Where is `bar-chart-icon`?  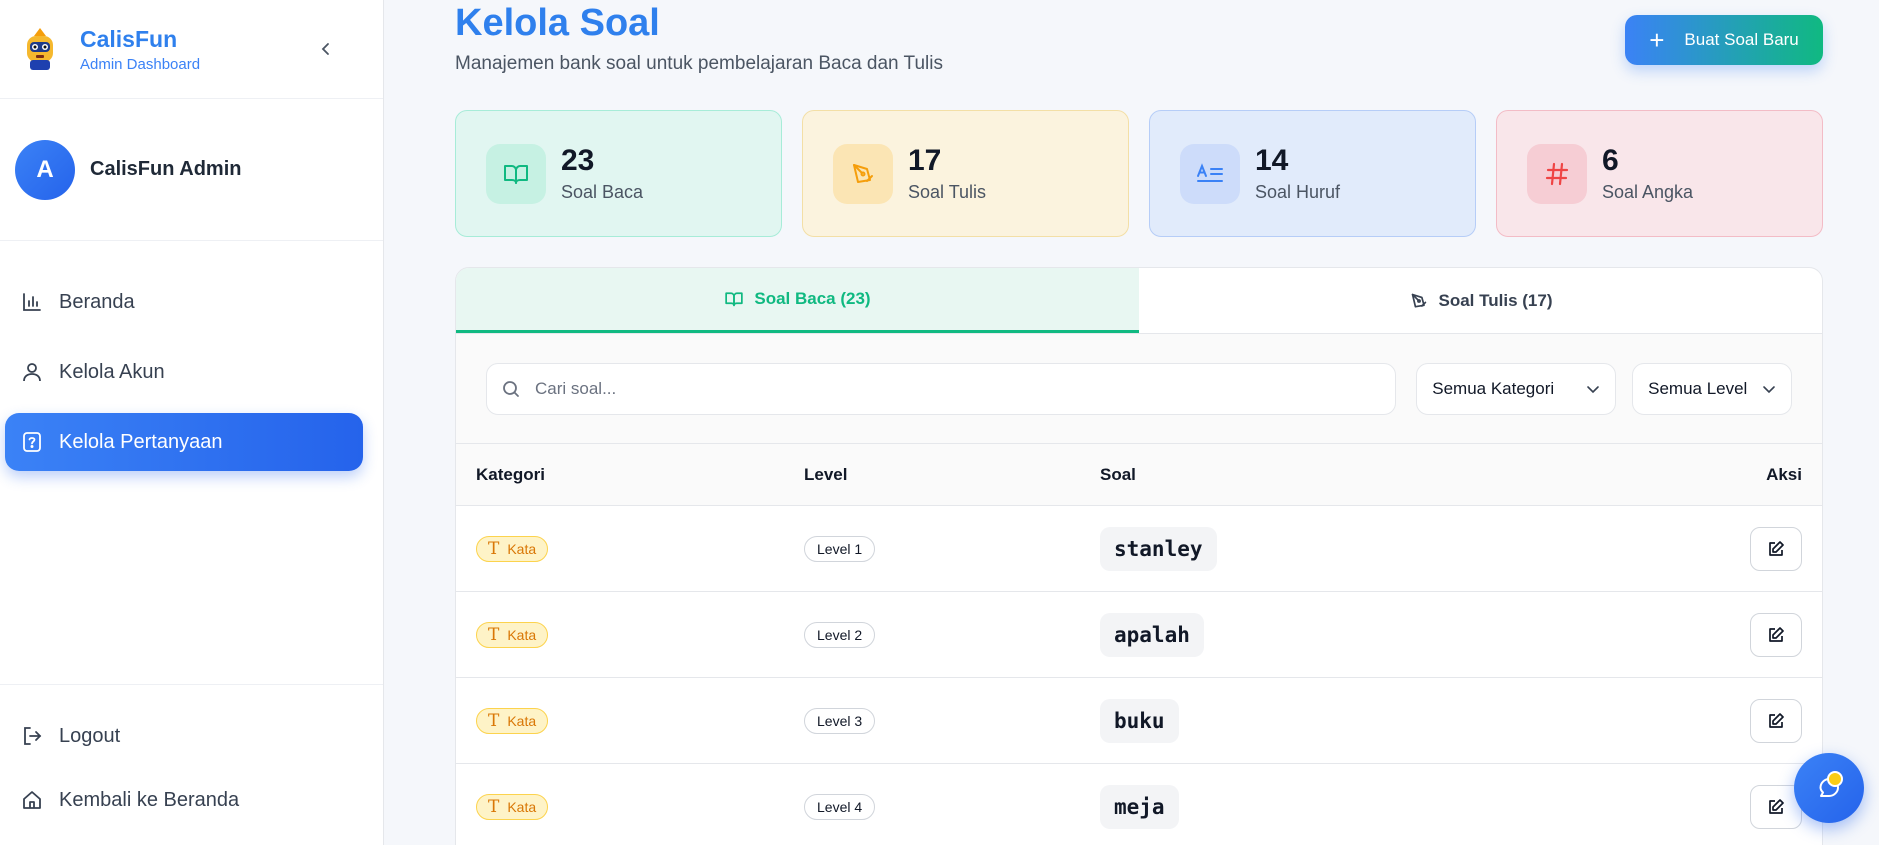
bar-chart-icon is located at coordinates (32, 302).